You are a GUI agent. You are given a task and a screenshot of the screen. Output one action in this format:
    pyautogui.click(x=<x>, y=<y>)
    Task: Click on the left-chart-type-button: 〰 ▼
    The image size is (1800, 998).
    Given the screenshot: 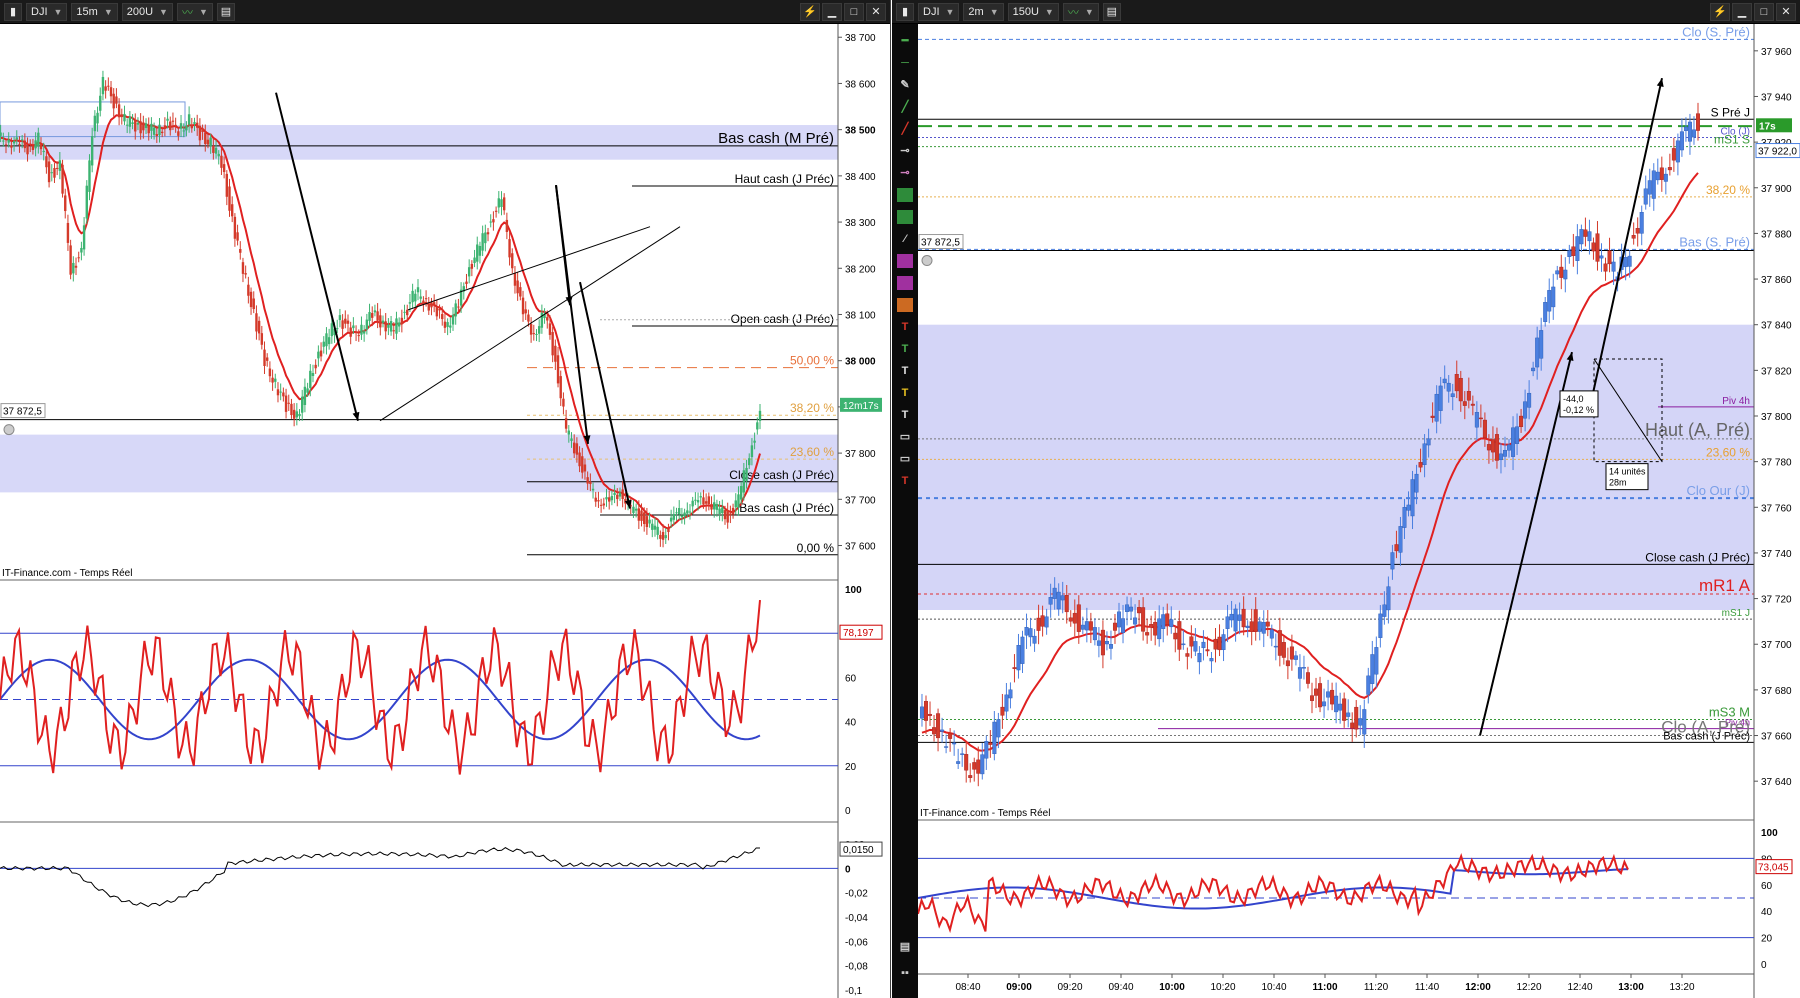 What is the action you would take?
    pyautogui.click(x=194, y=11)
    